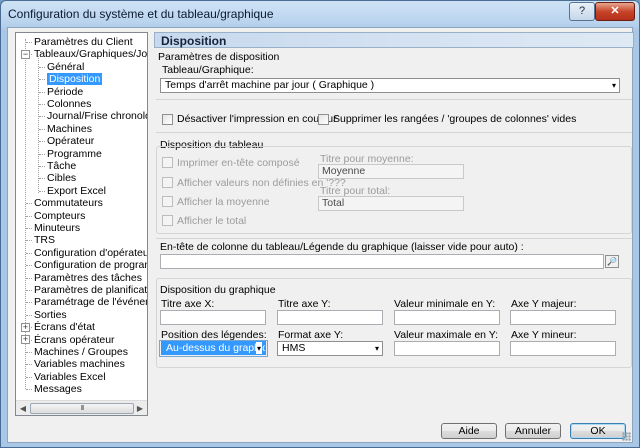  I want to click on minor-y-label: Axe Y mineur:, so click(544, 335).